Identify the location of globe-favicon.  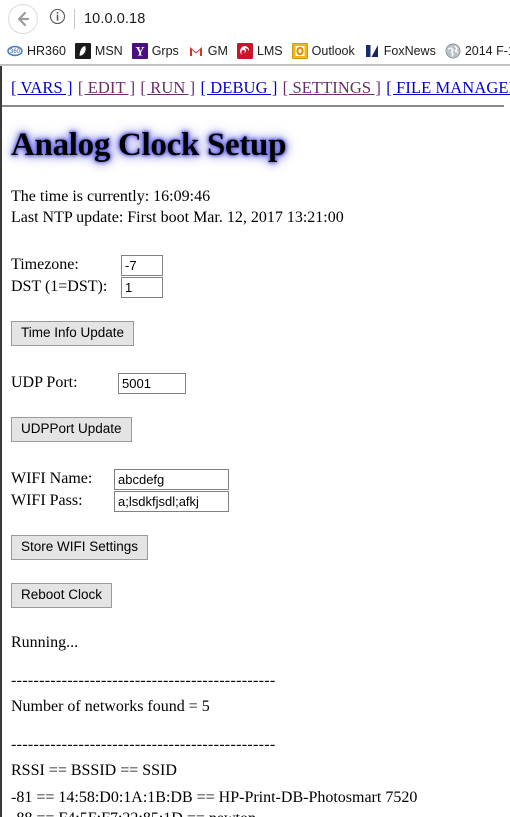
(453, 51).